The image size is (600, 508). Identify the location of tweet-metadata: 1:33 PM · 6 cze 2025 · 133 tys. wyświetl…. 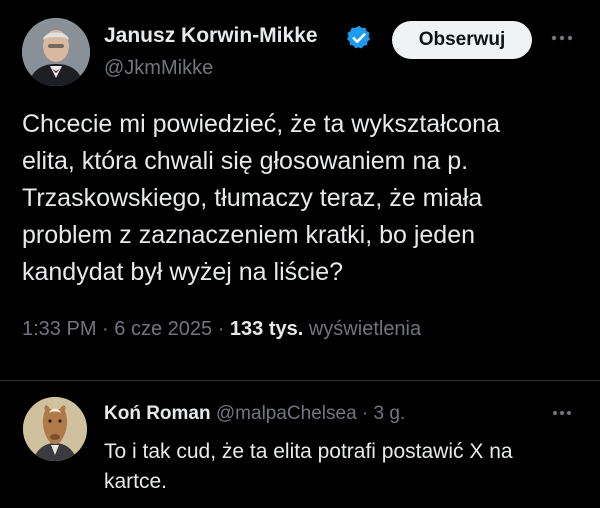
(221, 329).